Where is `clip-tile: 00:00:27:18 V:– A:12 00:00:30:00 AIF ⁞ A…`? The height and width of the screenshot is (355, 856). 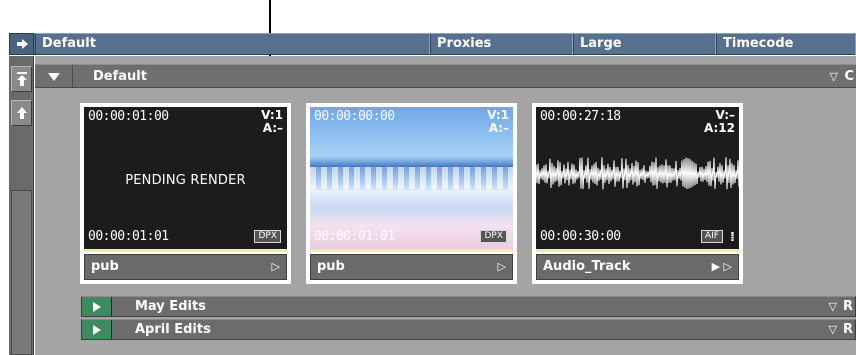
clip-tile: 00:00:27:18 V:– A:12 00:00:30:00 AIF ⁞ A… is located at coordinates (637, 193).